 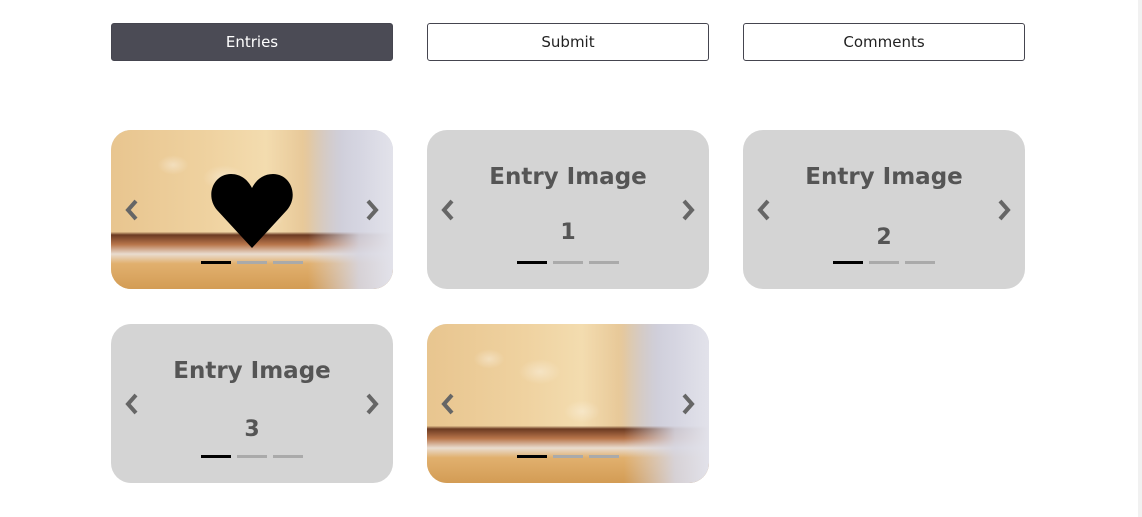 What do you see at coordinates (884, 209) in the screenshot?
I see `entry-card: Entry Image 2` at bounding box center [884, 209].